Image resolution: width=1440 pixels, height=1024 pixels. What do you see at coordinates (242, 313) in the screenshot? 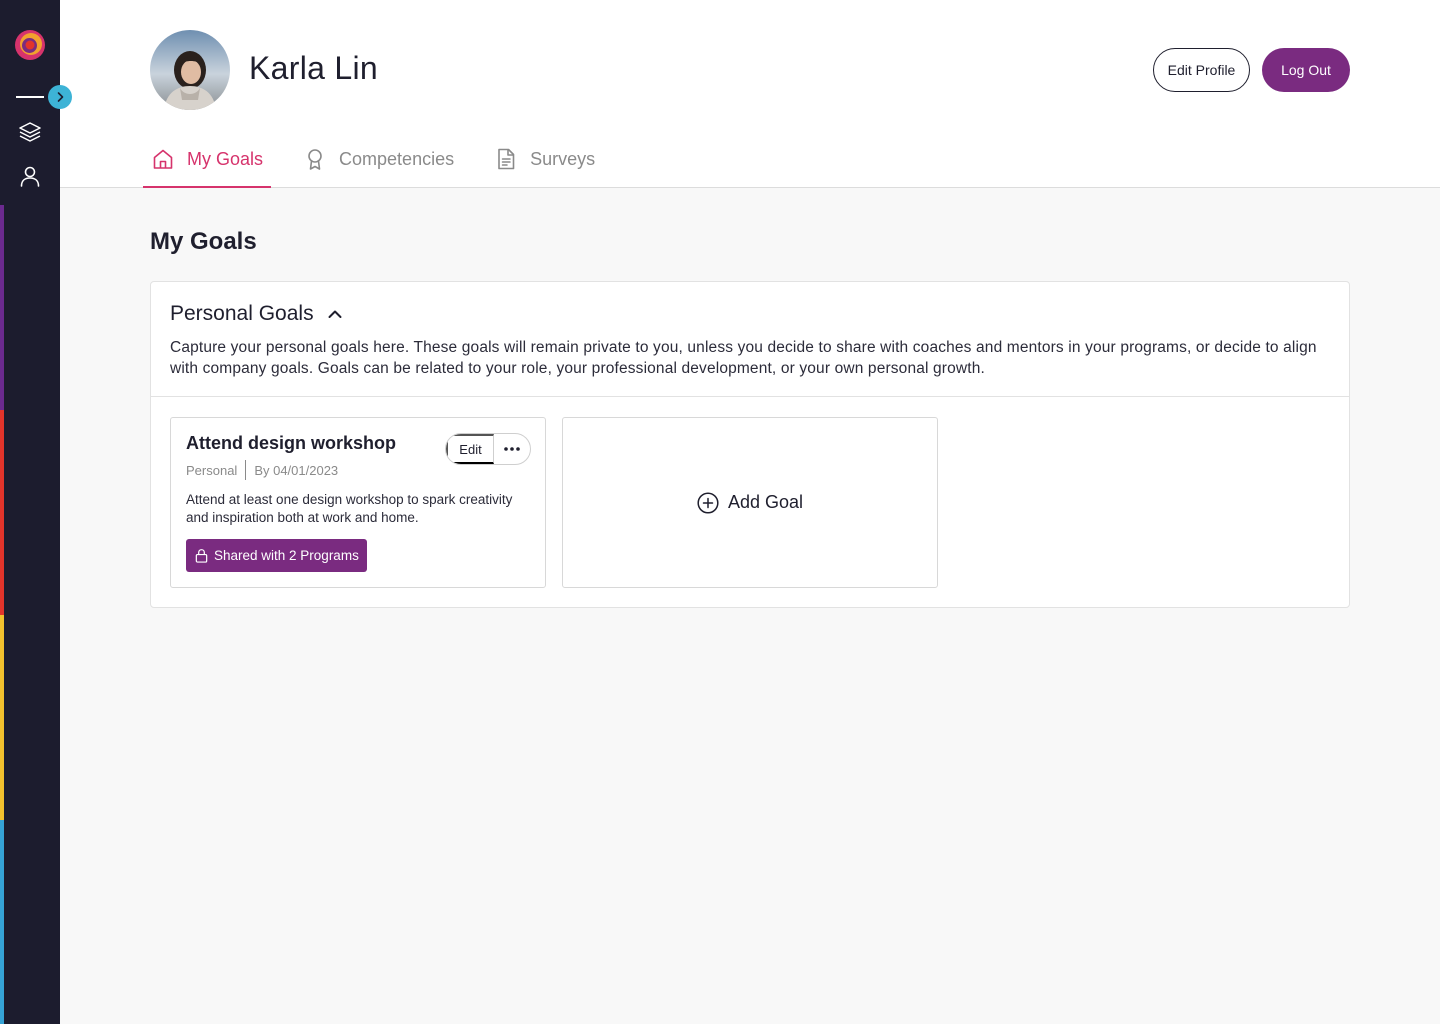
I see `section-title: Personal Goals` at bounding box center [242, 313].